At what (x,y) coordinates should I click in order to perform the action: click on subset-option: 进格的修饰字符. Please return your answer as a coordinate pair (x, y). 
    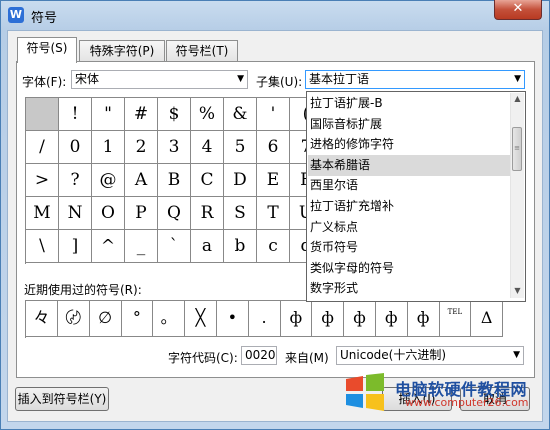
    Looking at the image, I should click on (409, 144).